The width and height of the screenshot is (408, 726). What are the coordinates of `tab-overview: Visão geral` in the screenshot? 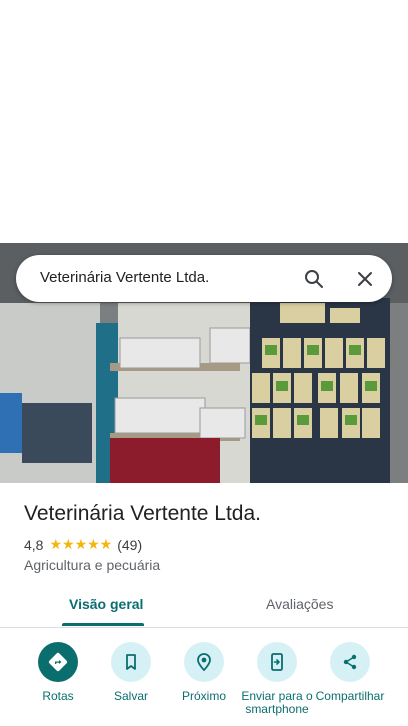 It's located at (106, 604).